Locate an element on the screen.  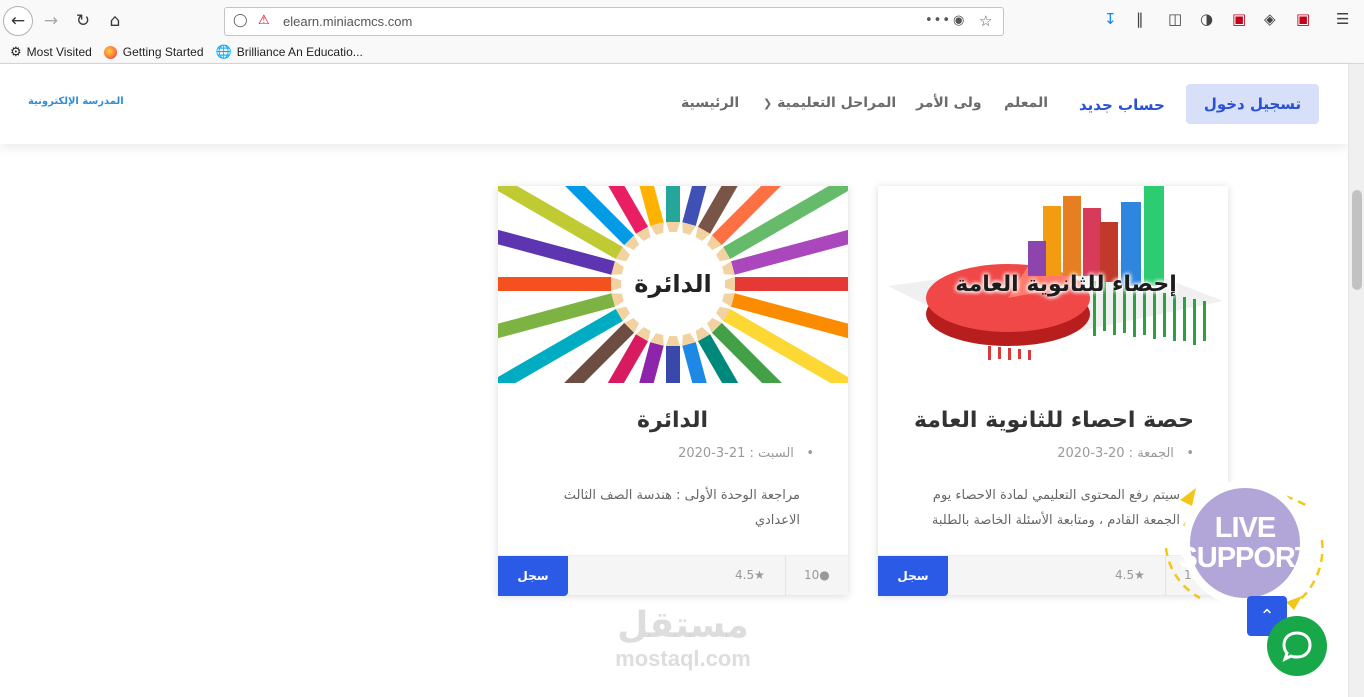
library-icon: ‖ is located at coordinates (1140, 19).